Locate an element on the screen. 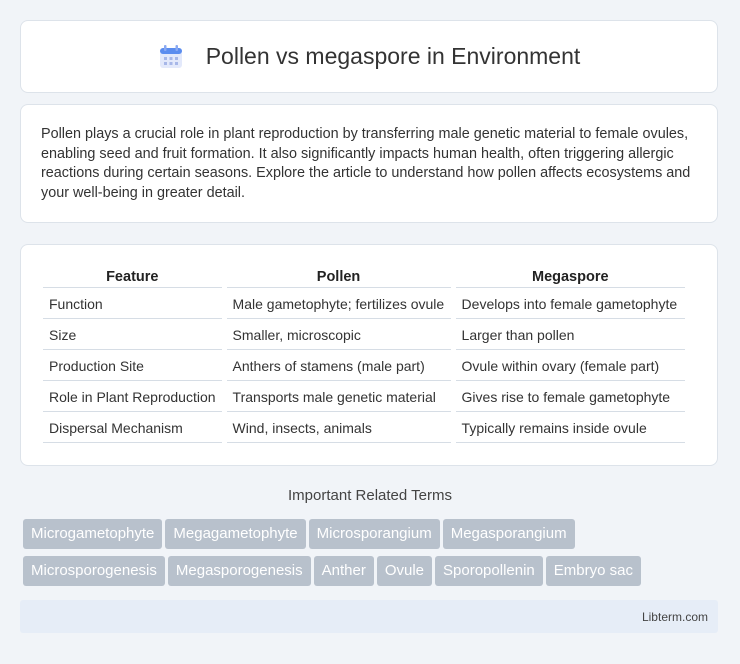  term-tag: Microgametophyte is located at coordinates (93, 534).